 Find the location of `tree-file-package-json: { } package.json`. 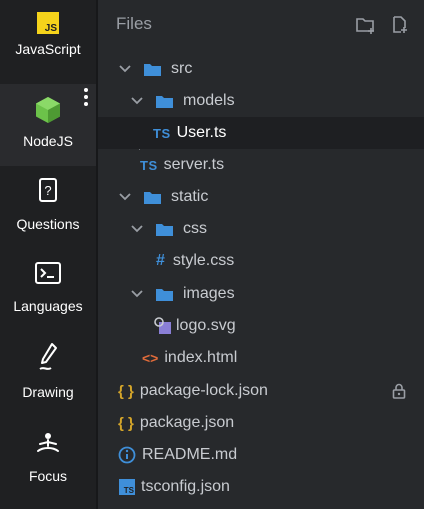

tree-file-package-json: { } package.json is located at coordinates (261, 423).